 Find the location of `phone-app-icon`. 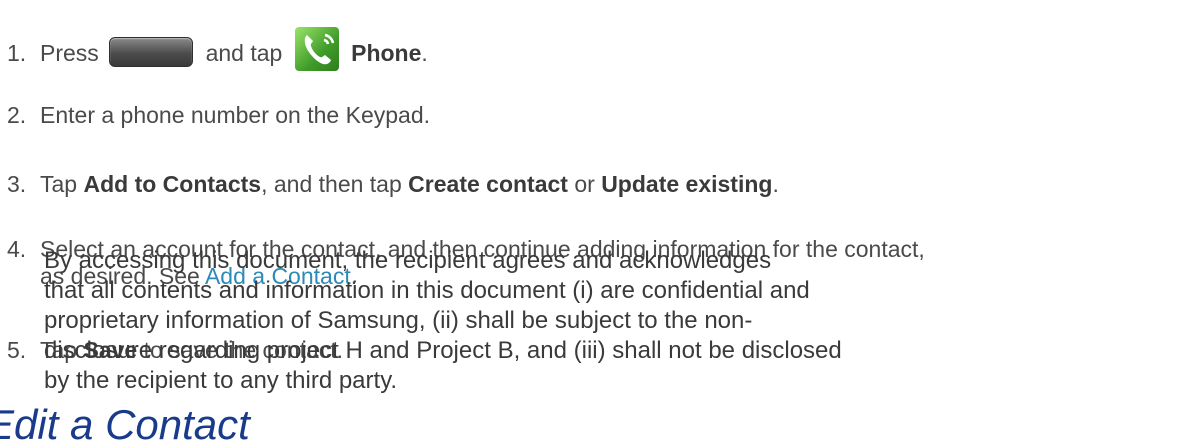

phone-app-icon is located at coordinates (316, 49).